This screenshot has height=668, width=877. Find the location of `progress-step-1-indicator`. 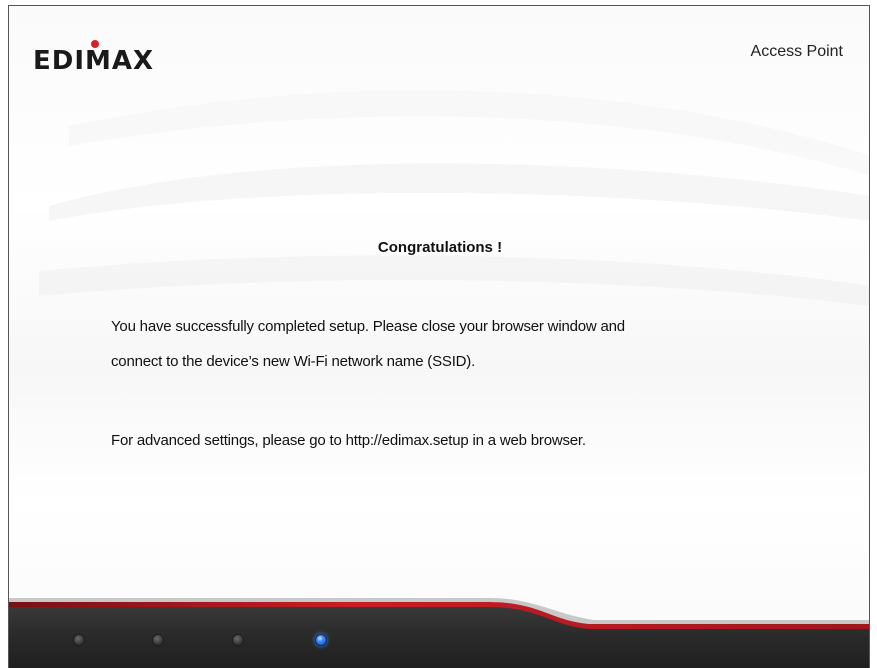

progress-step-1-indicator is located at coordinates (79, 640).